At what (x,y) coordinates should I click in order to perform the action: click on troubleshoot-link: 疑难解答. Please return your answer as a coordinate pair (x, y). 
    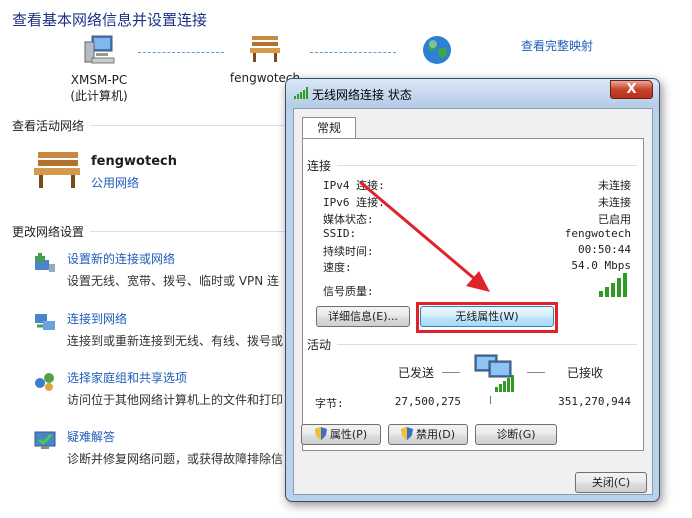
    Looking at the image, I should click on (91, 436).